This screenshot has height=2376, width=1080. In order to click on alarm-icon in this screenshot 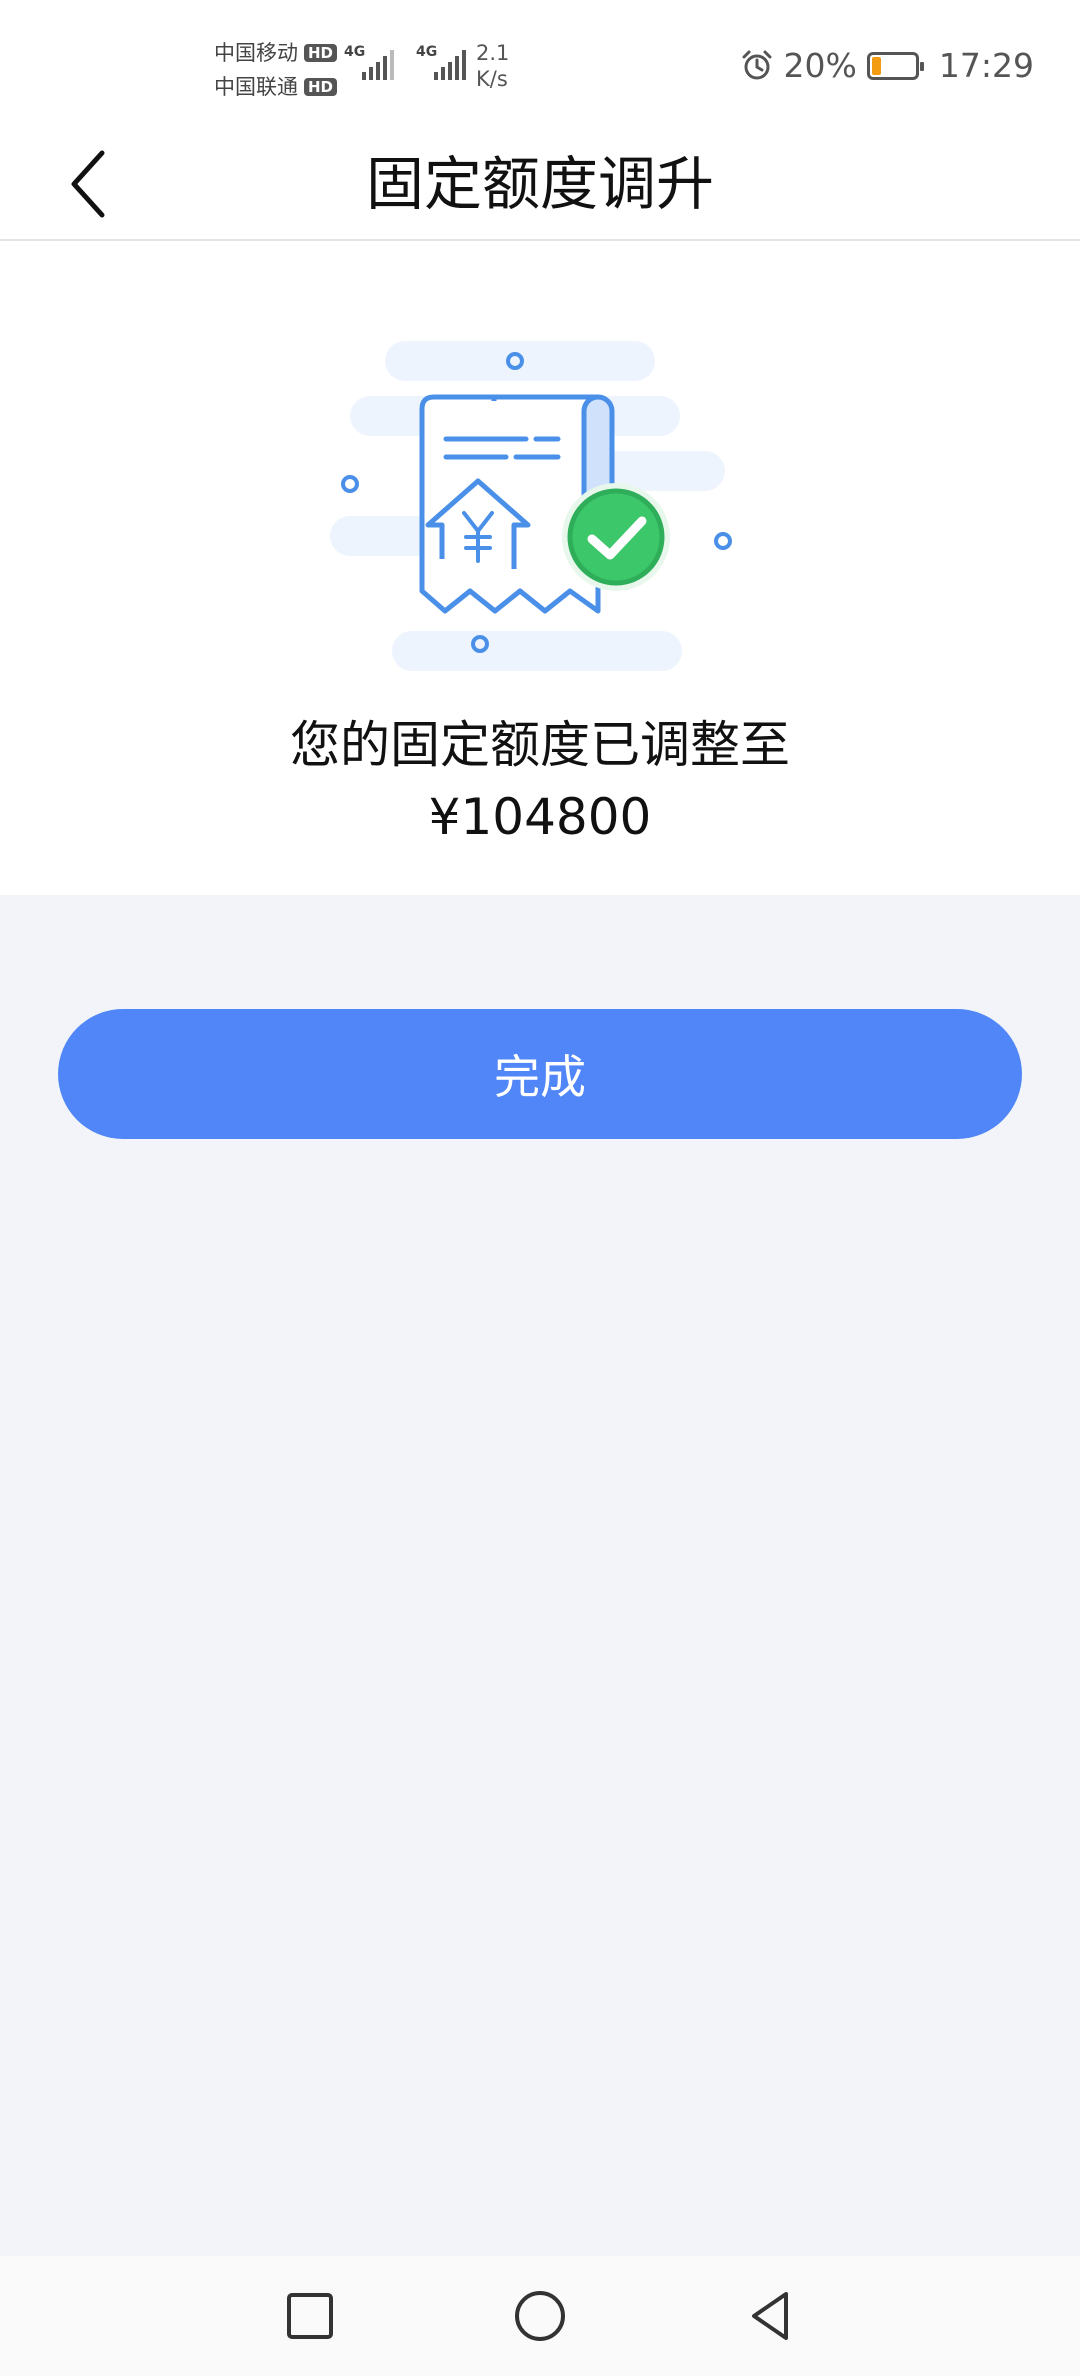, I will do `click(757, 64)`.